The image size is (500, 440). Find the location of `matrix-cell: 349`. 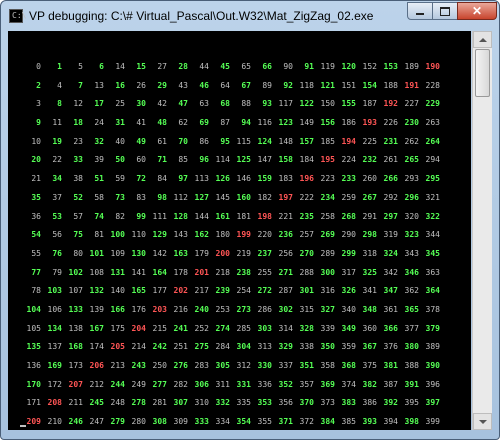

matrix-cell: 349 is located at coordinates (348, 328).